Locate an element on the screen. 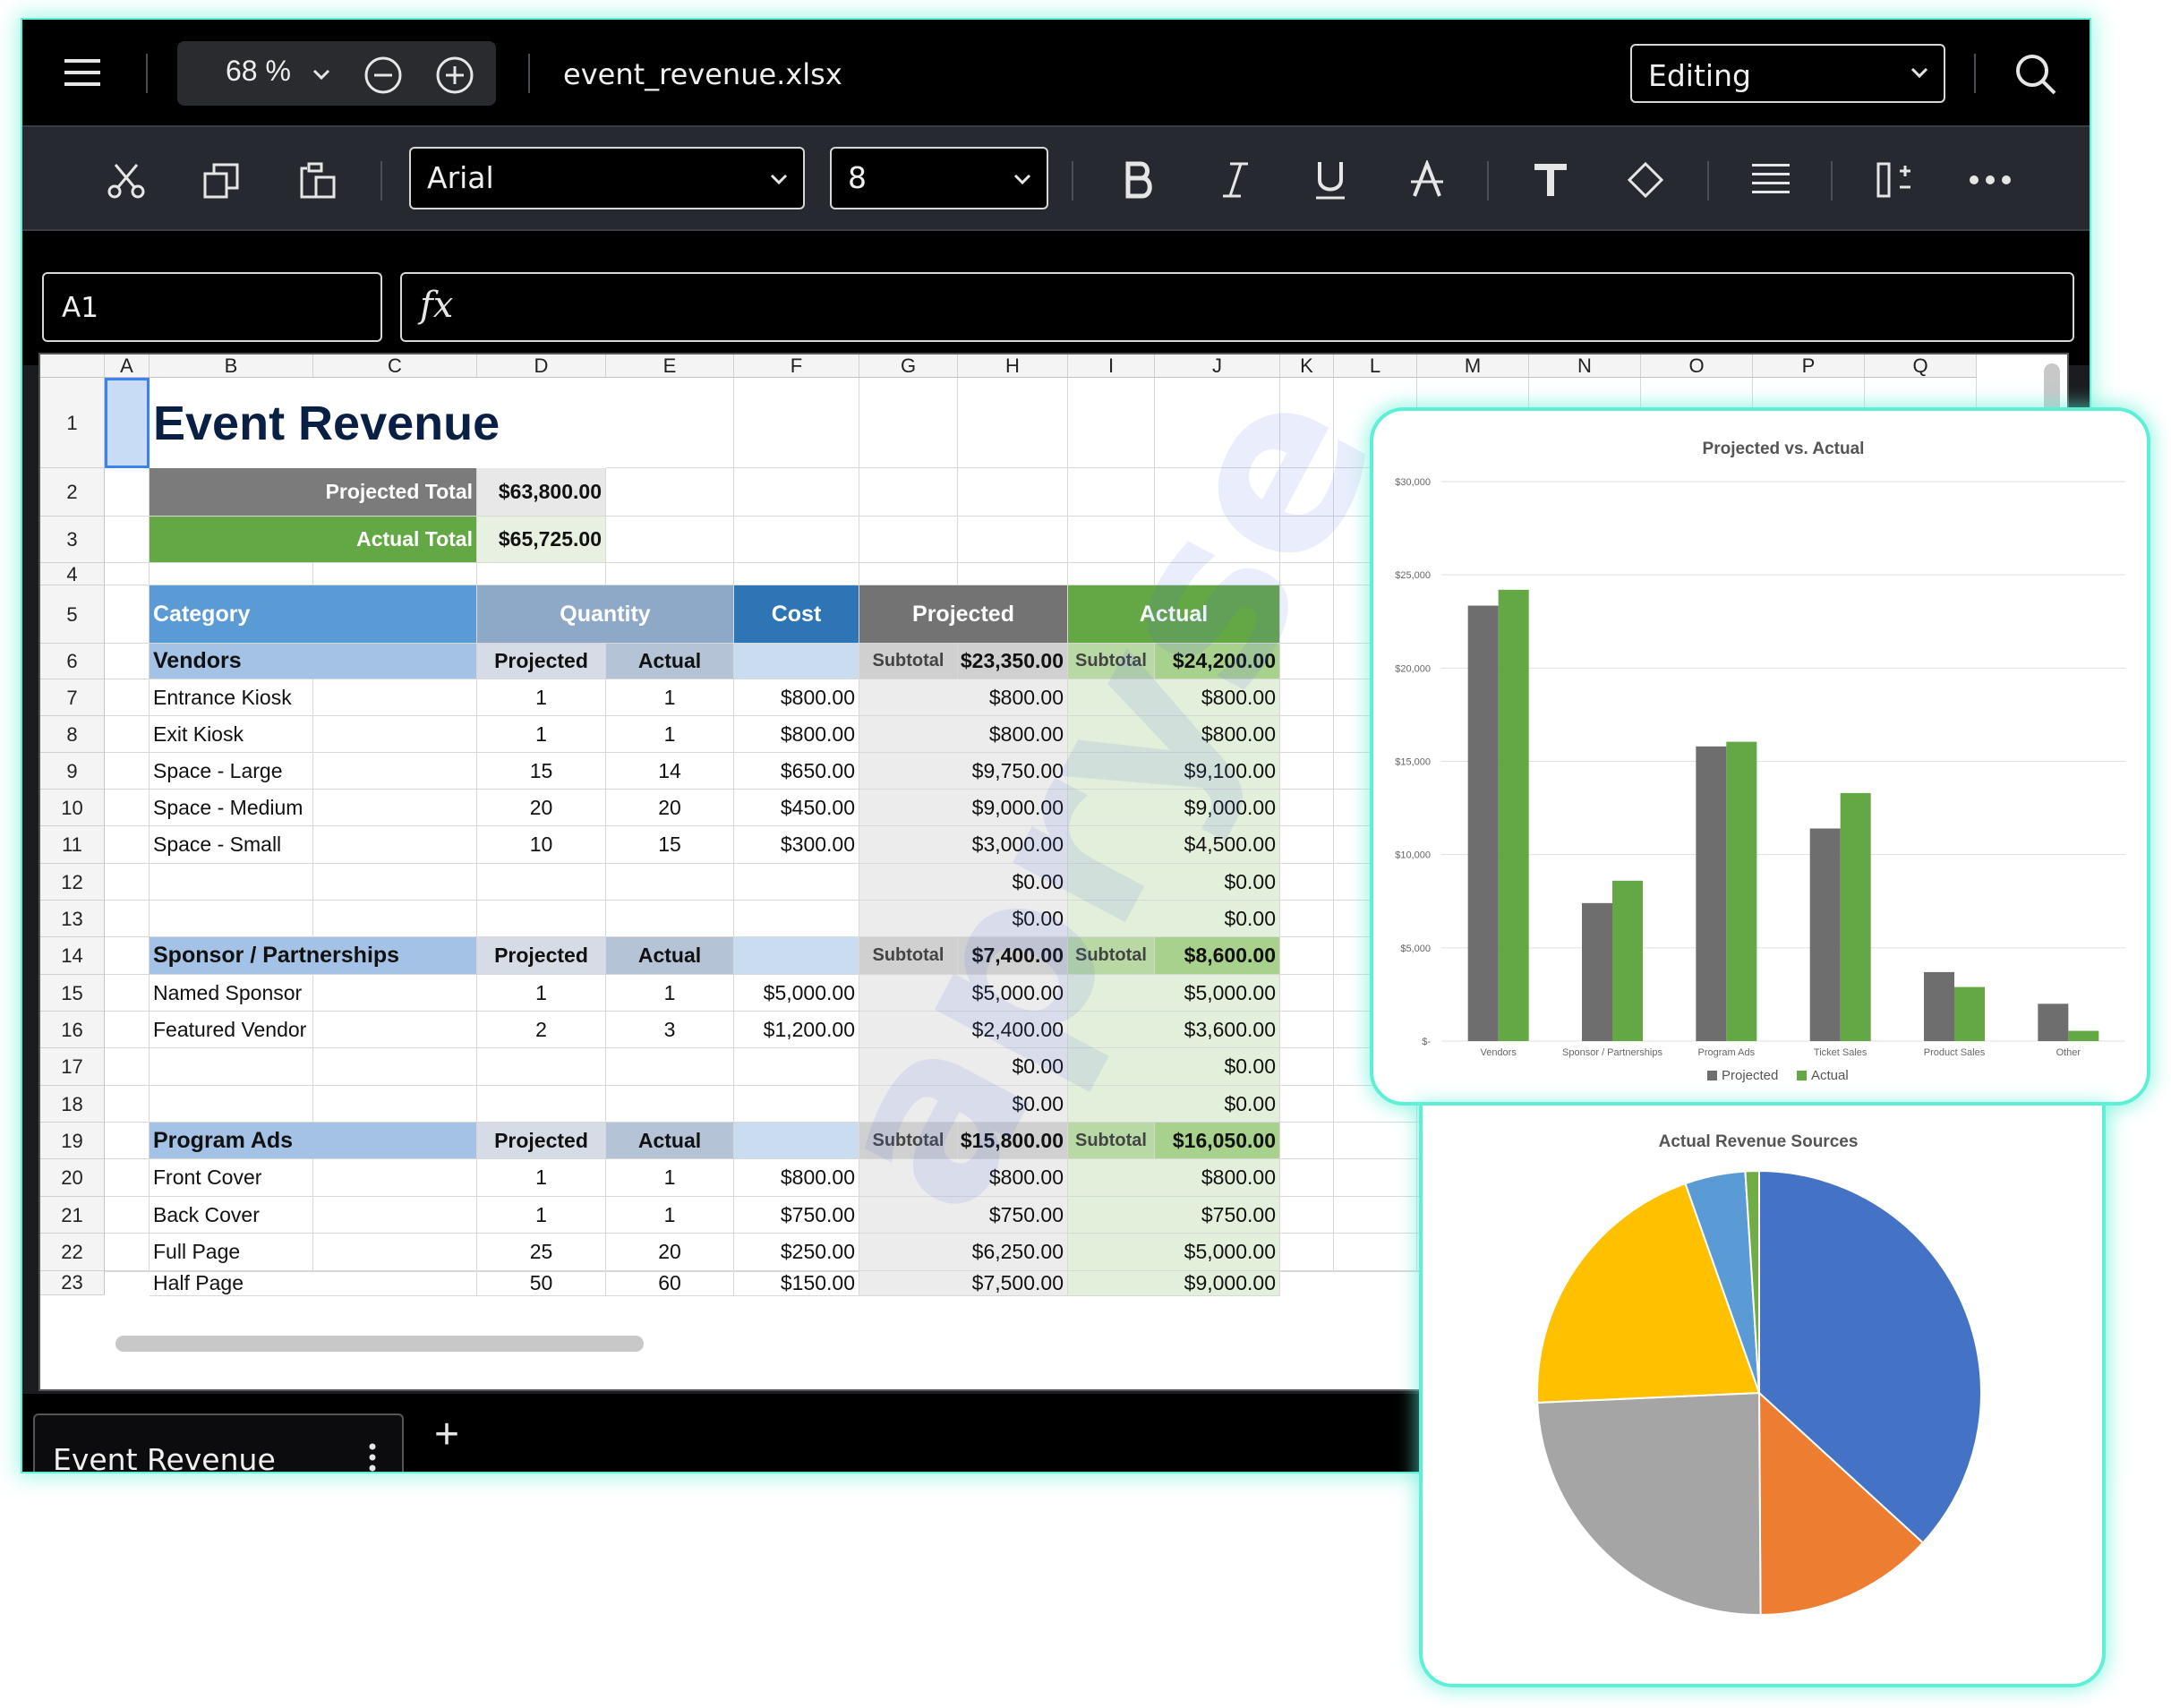 This screenshot has width=2171, height=1708. column-header-b: B is located at coordinates (231, 366).